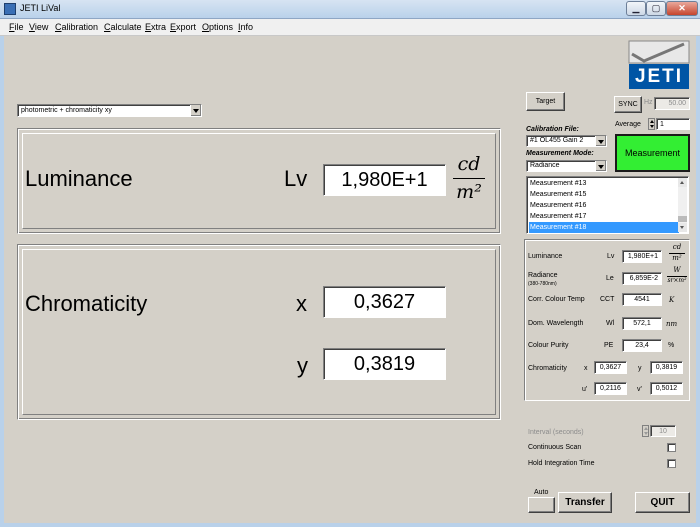  Describe the element at coordinates (555, 447) in the screenshot. I see `continuous-scan-label: Continuous Scan` at that location.